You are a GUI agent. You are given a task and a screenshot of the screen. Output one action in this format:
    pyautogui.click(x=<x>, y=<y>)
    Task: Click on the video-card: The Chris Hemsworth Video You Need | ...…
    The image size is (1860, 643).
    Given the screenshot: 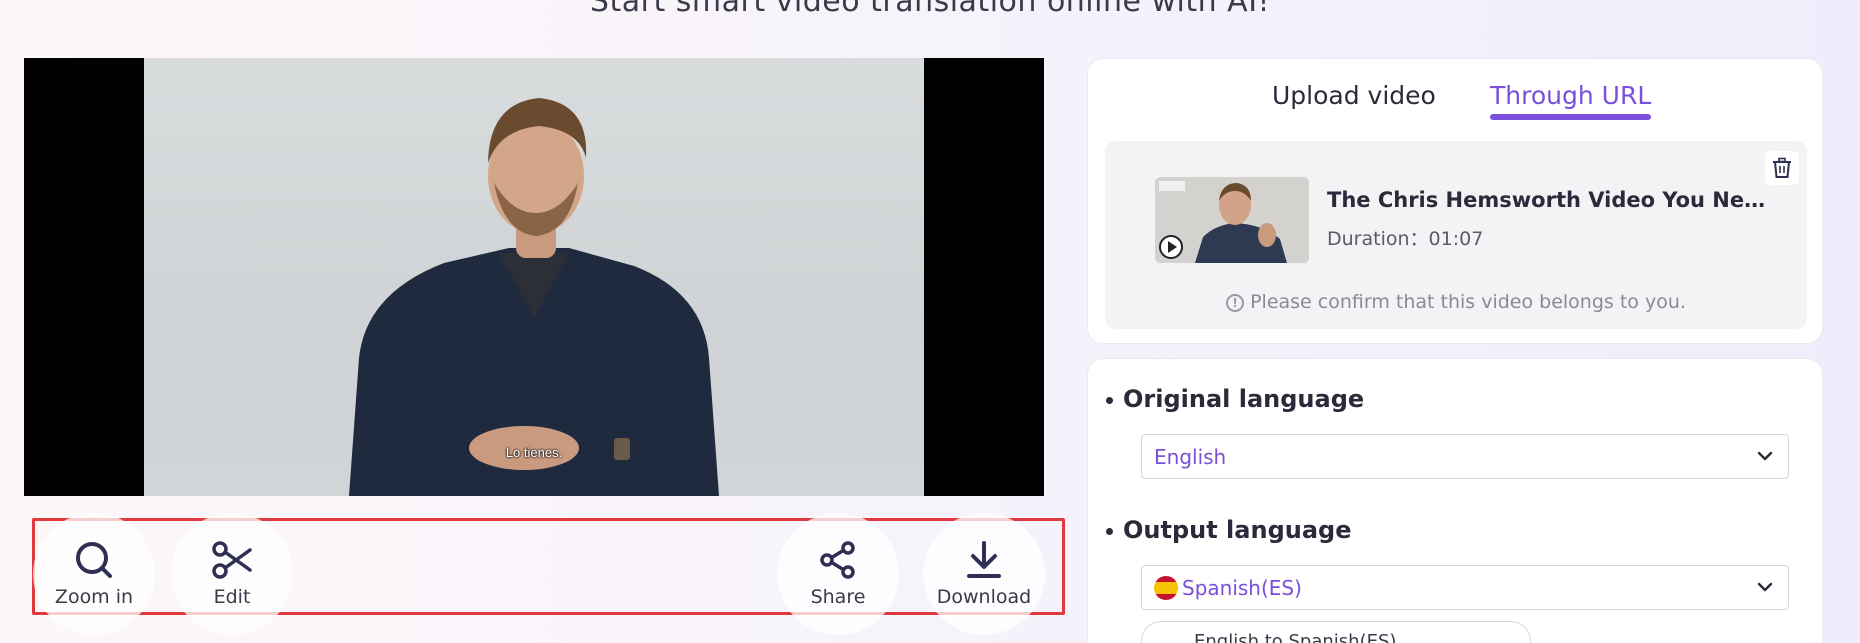 What is the action you would take?
    pyautogui.click(x=1456, y=235)
    